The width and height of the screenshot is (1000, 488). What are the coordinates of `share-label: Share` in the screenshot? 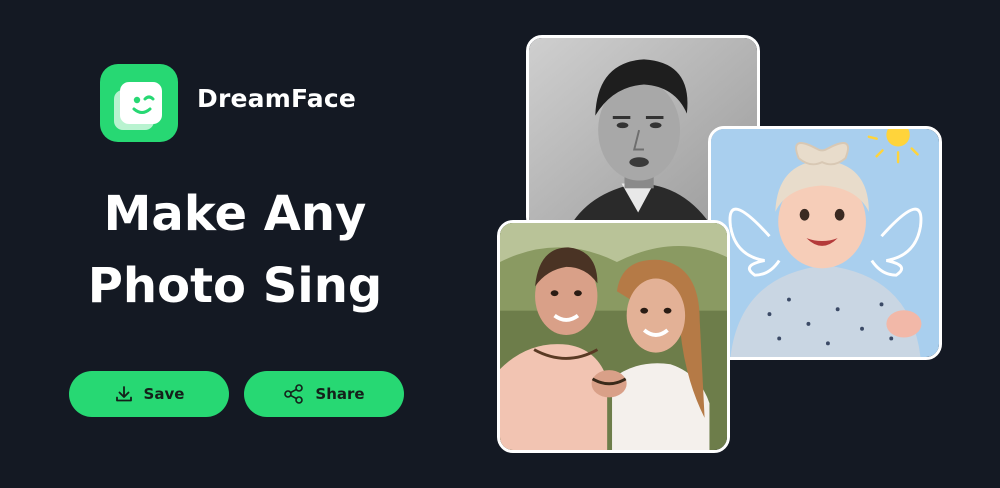 It's located at (340, 394).